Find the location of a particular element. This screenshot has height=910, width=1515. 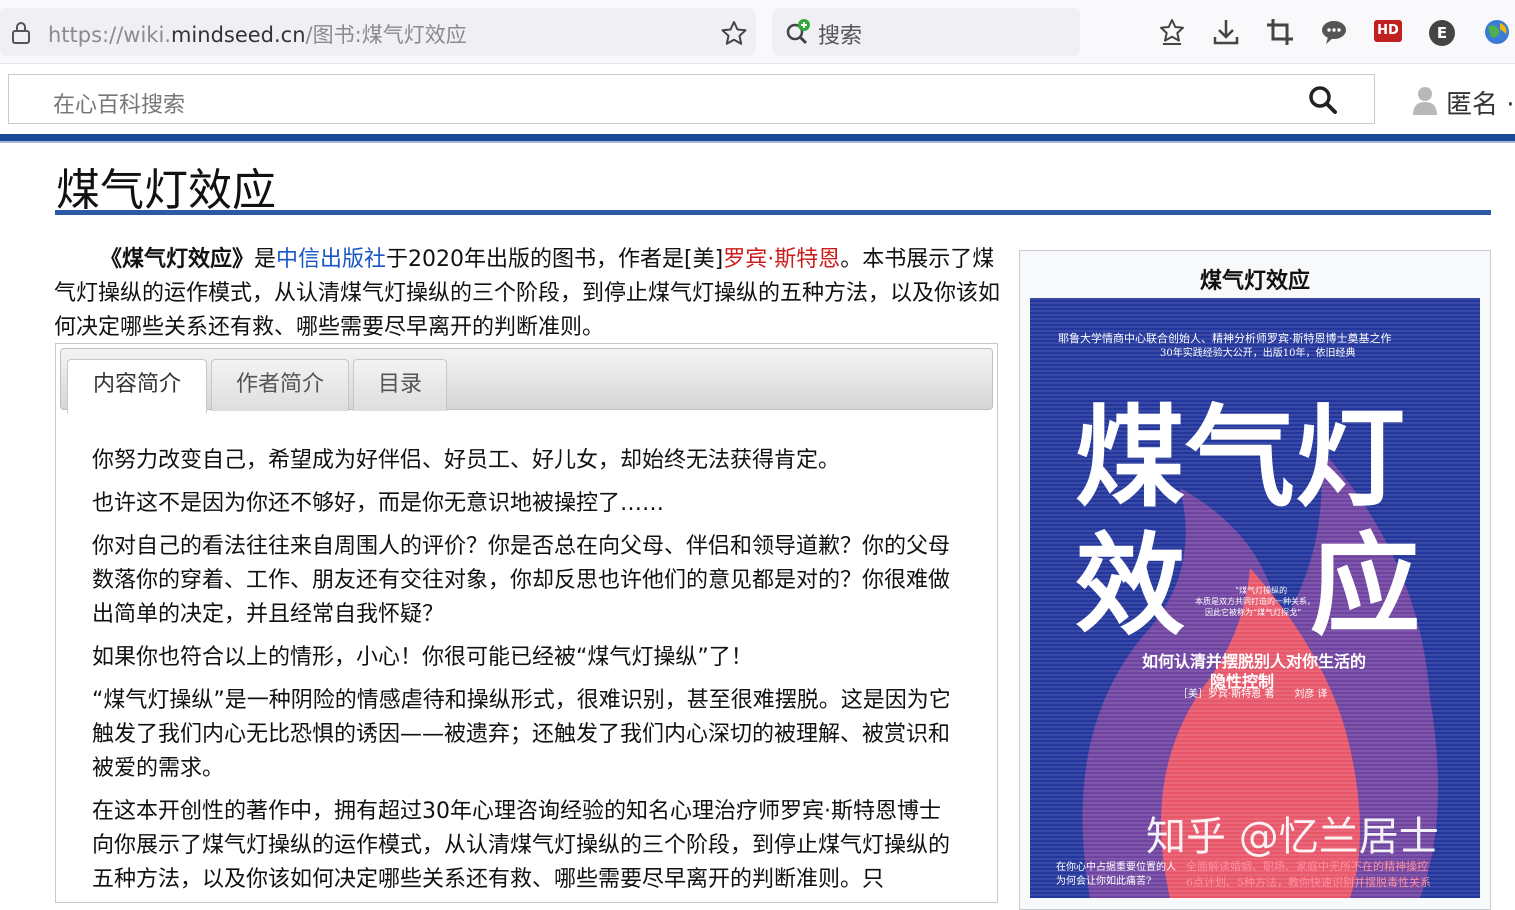

extension-e-icon: E is located at coordinates (1442, 33).